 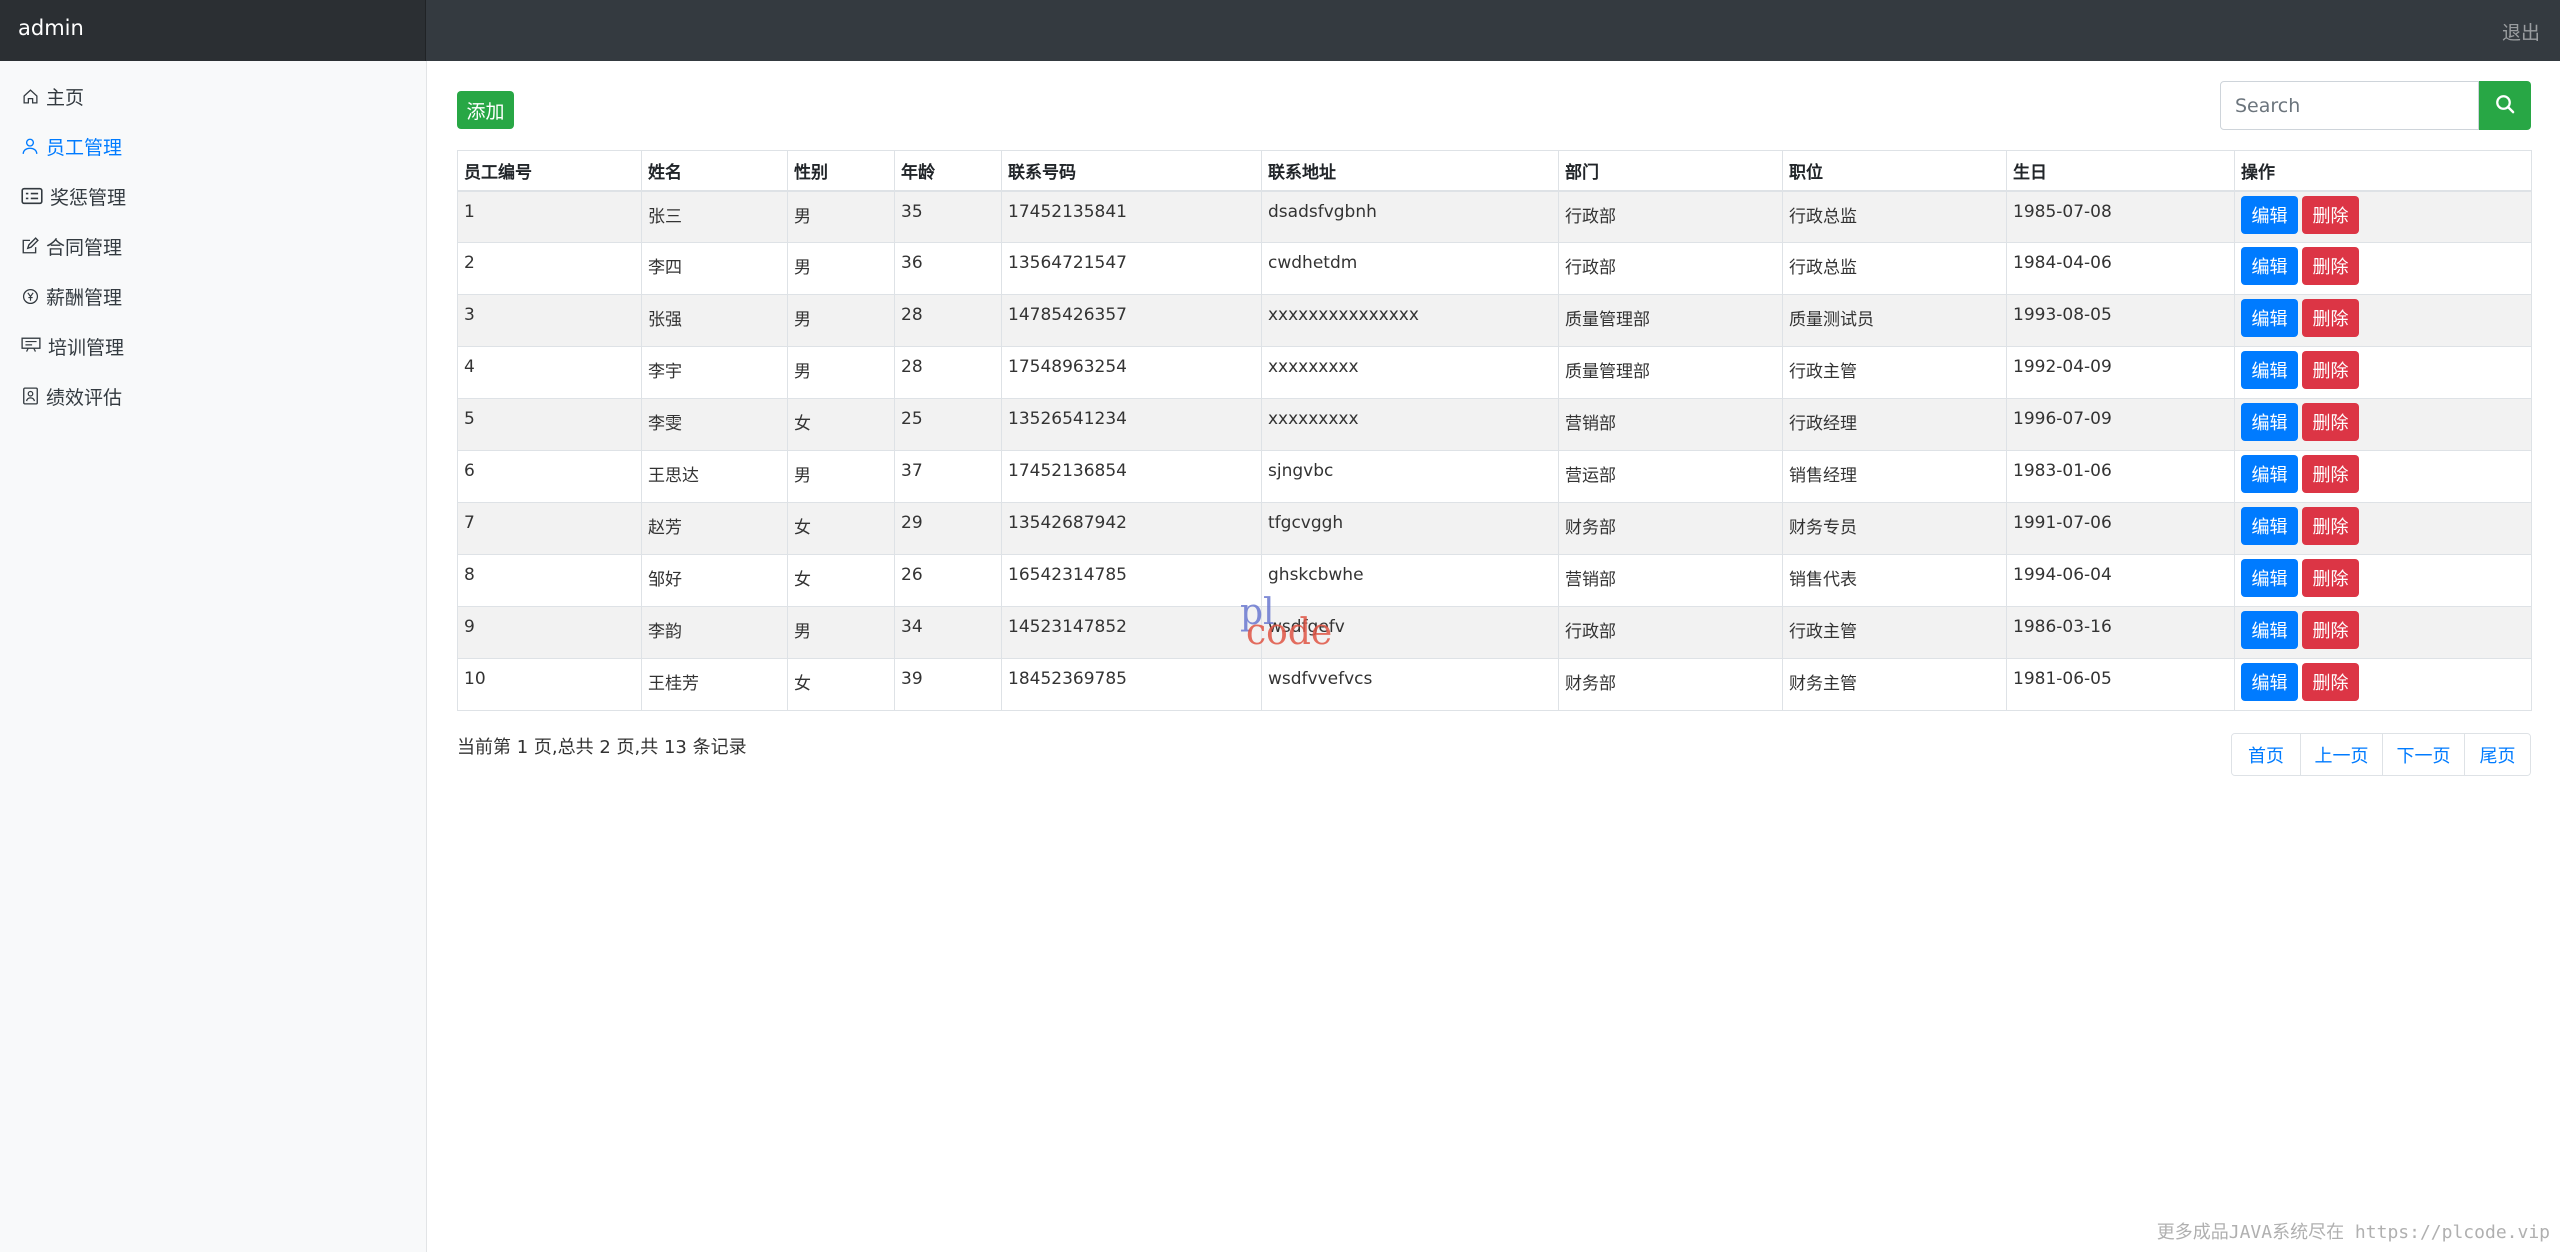 I want to click on table-cell: 王桂芳, so click(x=714, y=684).